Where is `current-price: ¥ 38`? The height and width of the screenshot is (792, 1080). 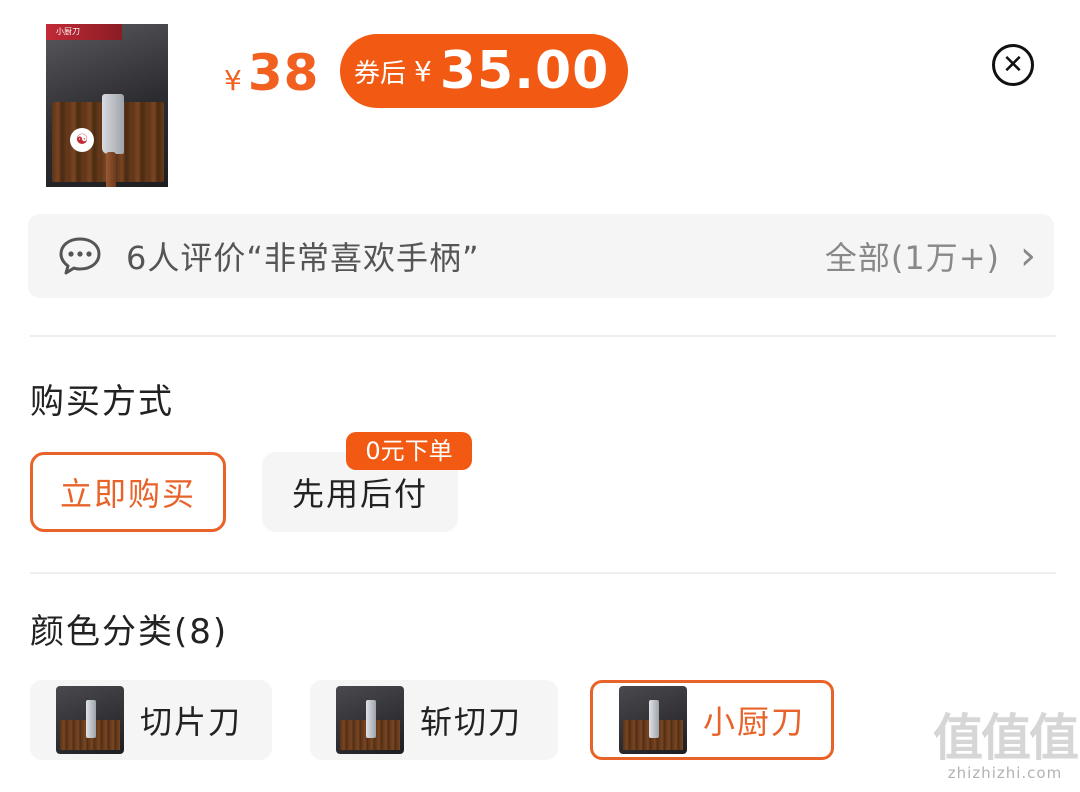
current-price: ¥ 38 is located at coordinates (271, 73).